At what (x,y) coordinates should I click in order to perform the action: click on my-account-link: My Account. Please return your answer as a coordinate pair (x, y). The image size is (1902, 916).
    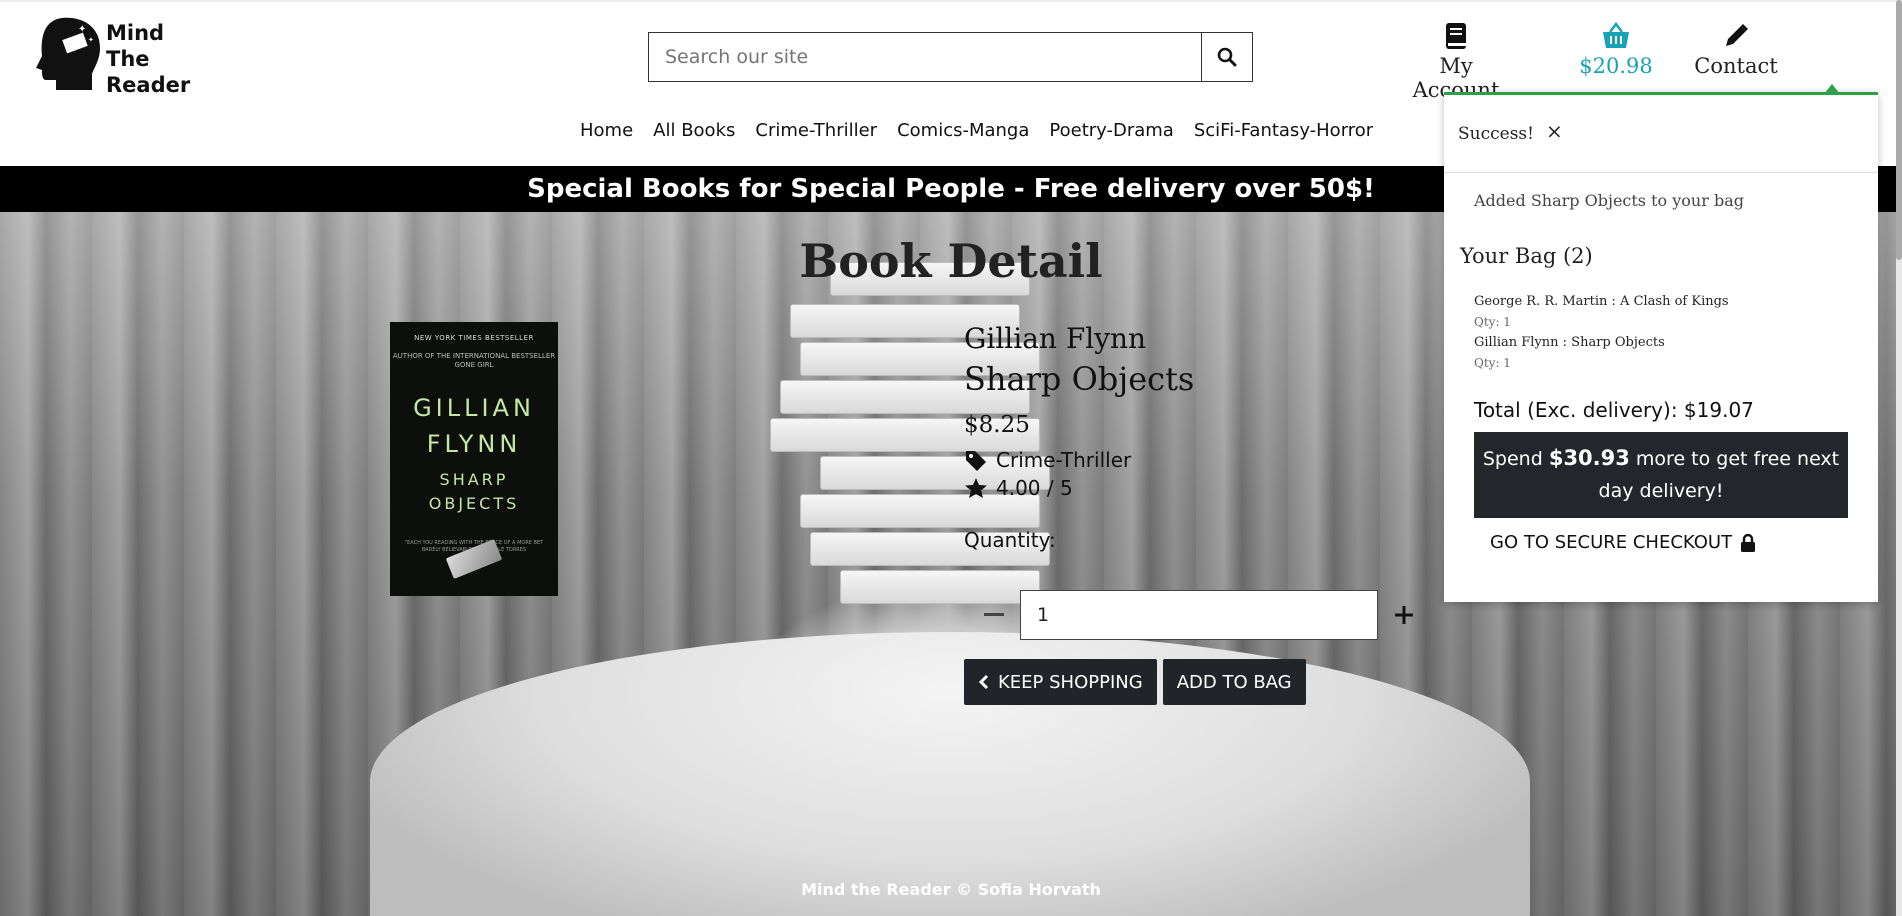
    Looking at the image, I should click on (1456, 62).